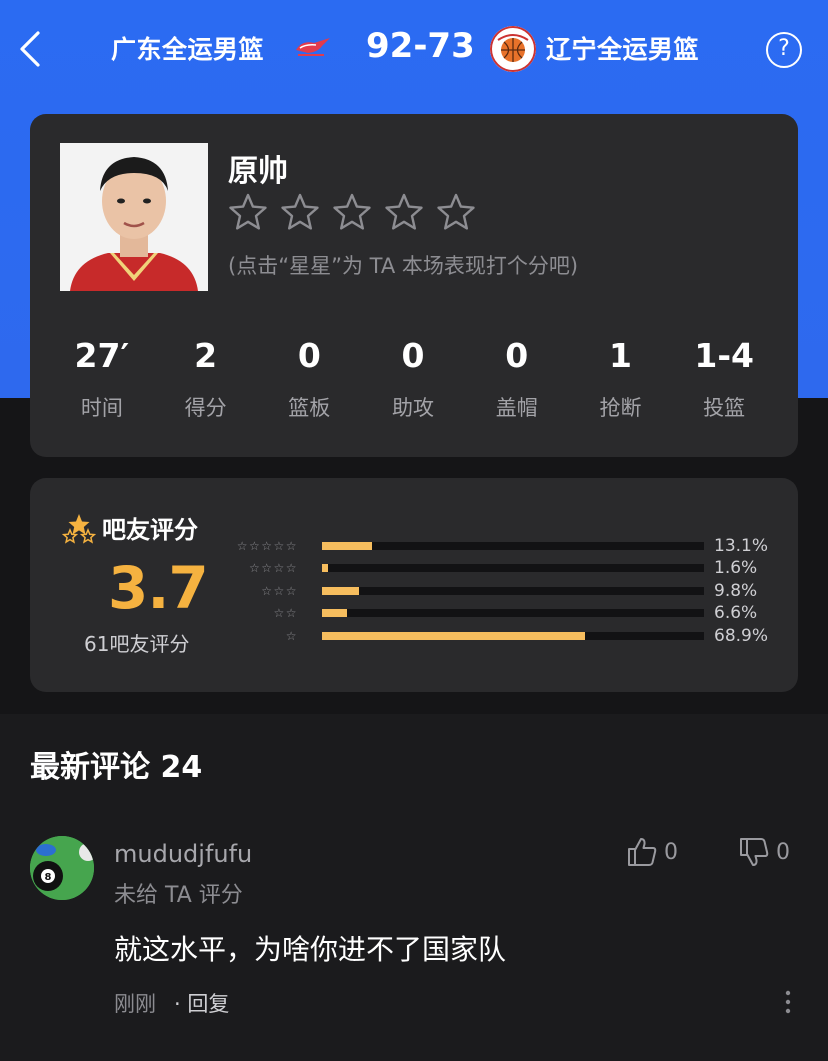 The height and width of the screenshot is (1061, 828). What do you see at coordinates (178, 895) in the screenshot?
I see `comment-user-rating: 未给 TA 评分` at bounding box center [178, 895].